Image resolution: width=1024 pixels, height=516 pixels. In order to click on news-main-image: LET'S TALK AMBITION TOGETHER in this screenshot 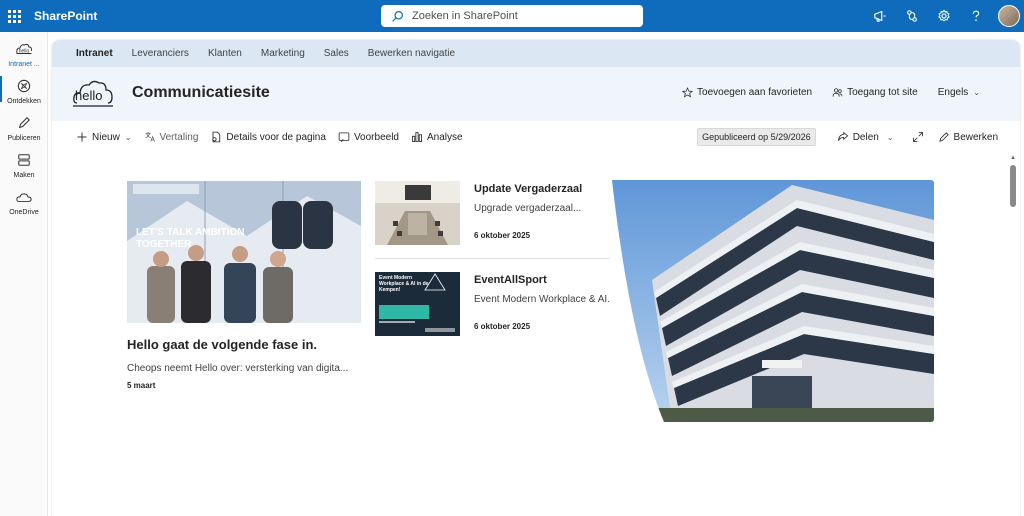, I will do `click(244, 252)`.